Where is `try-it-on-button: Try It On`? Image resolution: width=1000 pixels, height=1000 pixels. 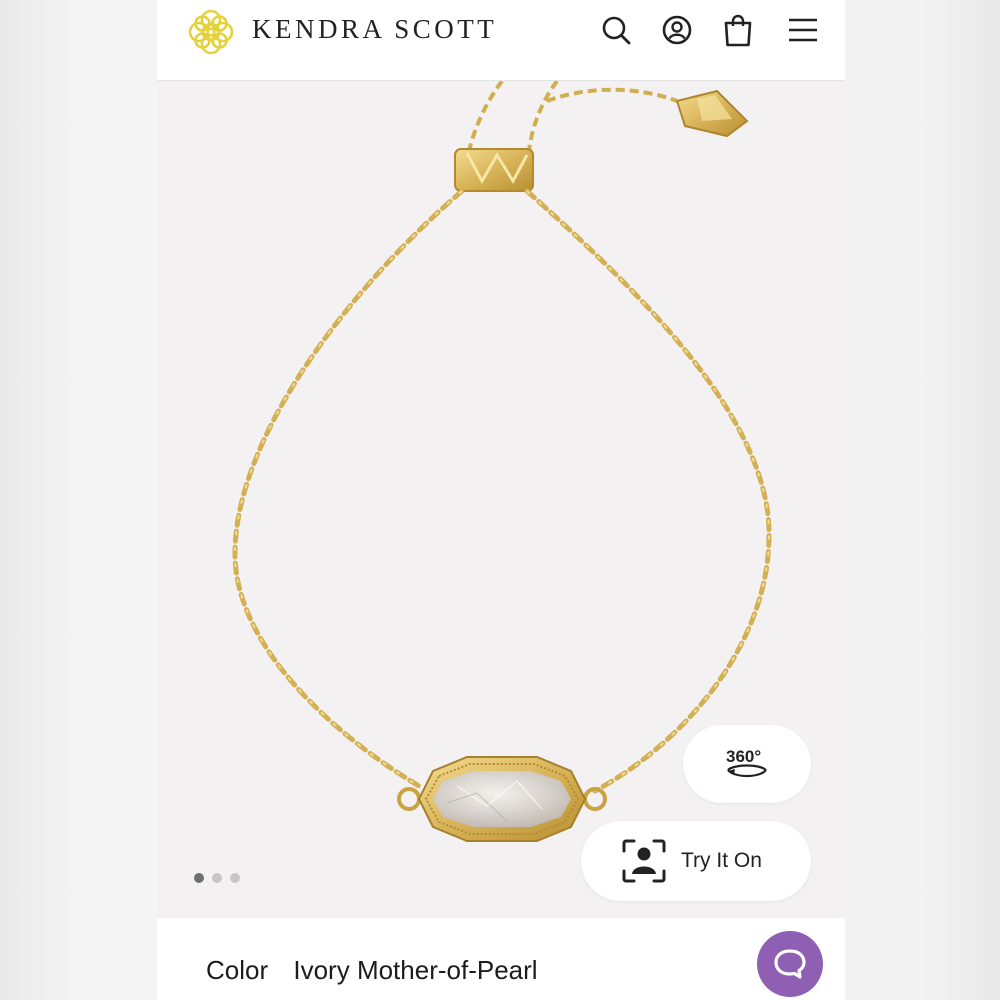
try-it-on-button: Try It On is located at coordinates (696, 861).